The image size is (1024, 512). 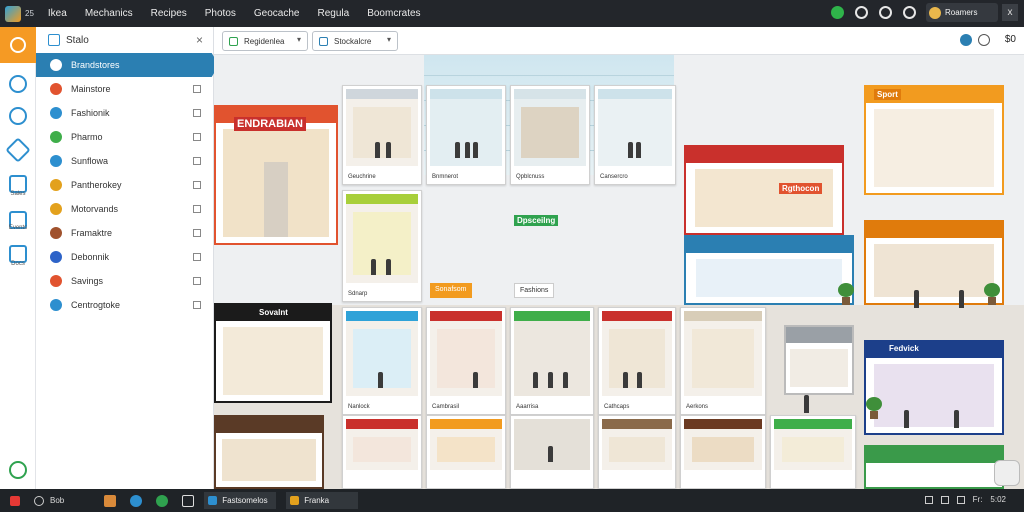 I want to click on menu-item-boomcrates: Boomcrates, so click(x=393, y=13).